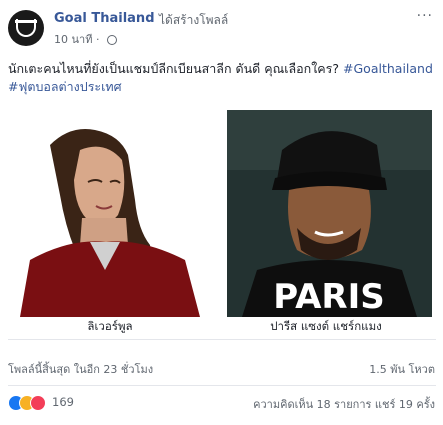 The width and height of the screenshot is (443, 425). I want to click on paris-sign-text: PARIS, so click(328, 297).